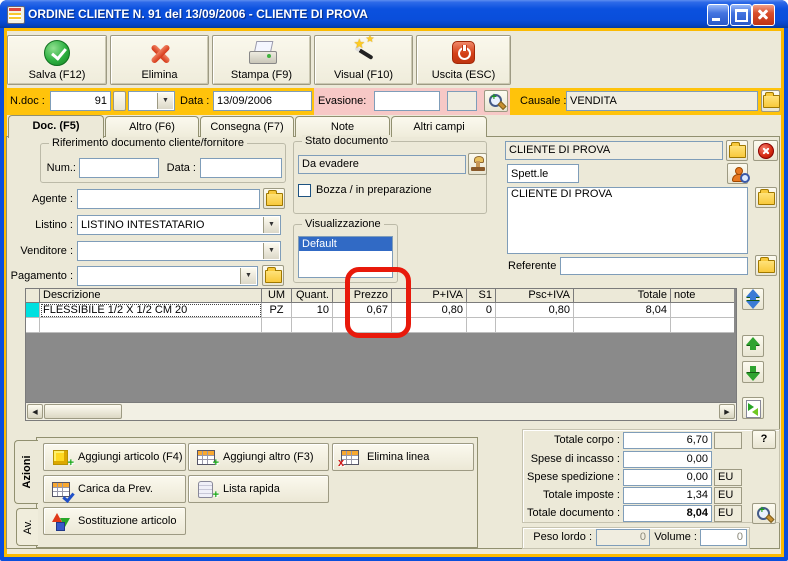 The width and height of the screenshot is (788, 561). Describe the element at coordinates (727, 411) in the screenshot. I see `scroll-right-button: ▶` at that location.